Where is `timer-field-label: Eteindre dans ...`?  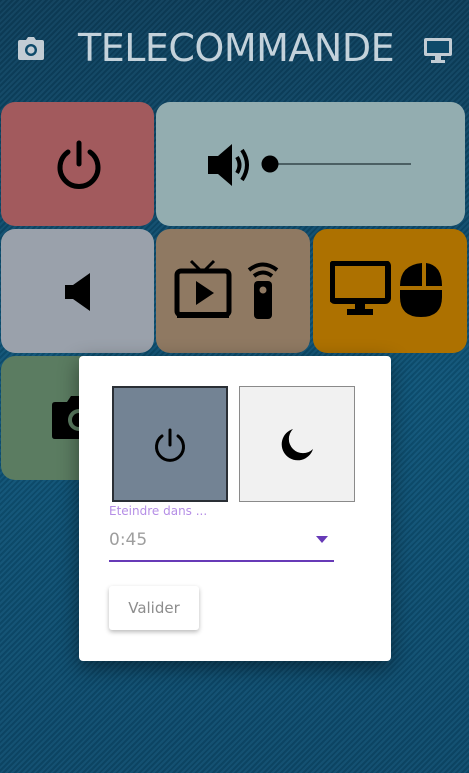 timer-field-label: Eteindre dans ... is located at coordinates (158, 511).